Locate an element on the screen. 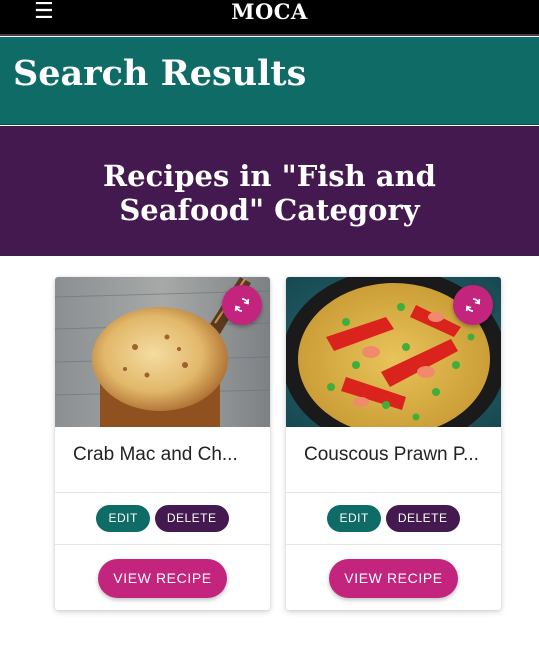 The image size is (539, 671). search-results-banner: Search Results is located at coordinates (269, 81).